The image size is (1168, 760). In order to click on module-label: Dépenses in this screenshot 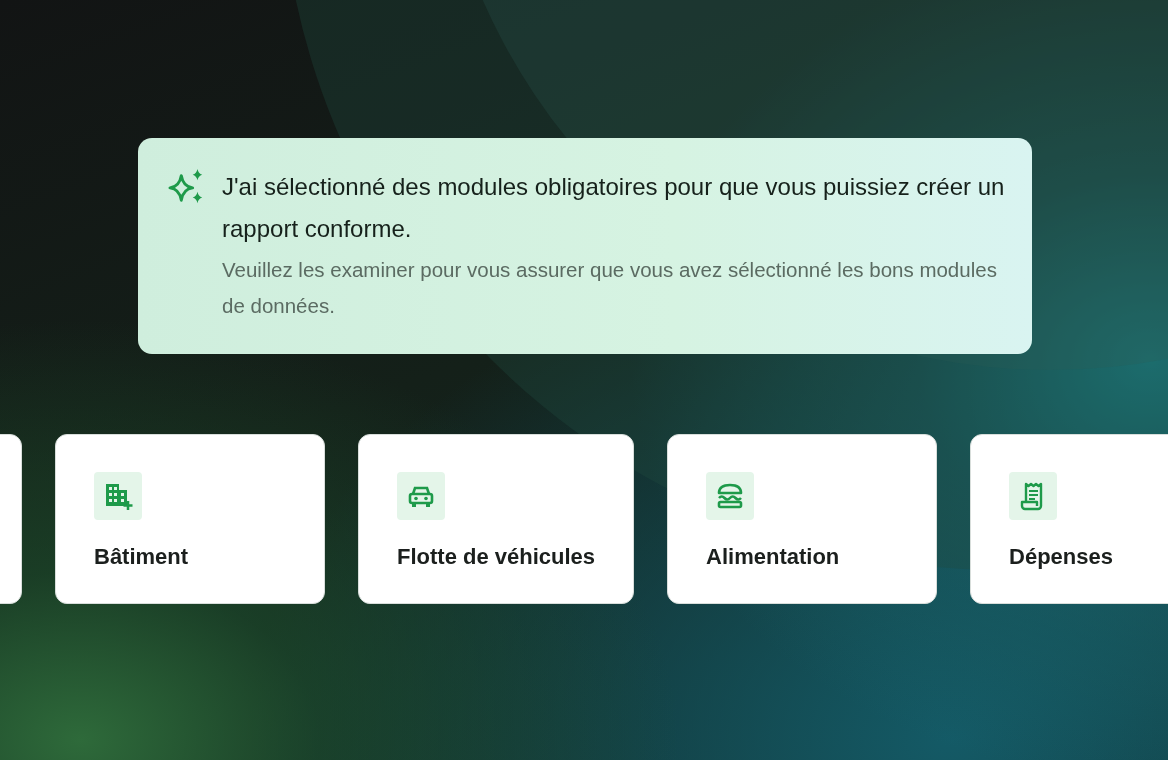, I will do `click(1061, 557)`.